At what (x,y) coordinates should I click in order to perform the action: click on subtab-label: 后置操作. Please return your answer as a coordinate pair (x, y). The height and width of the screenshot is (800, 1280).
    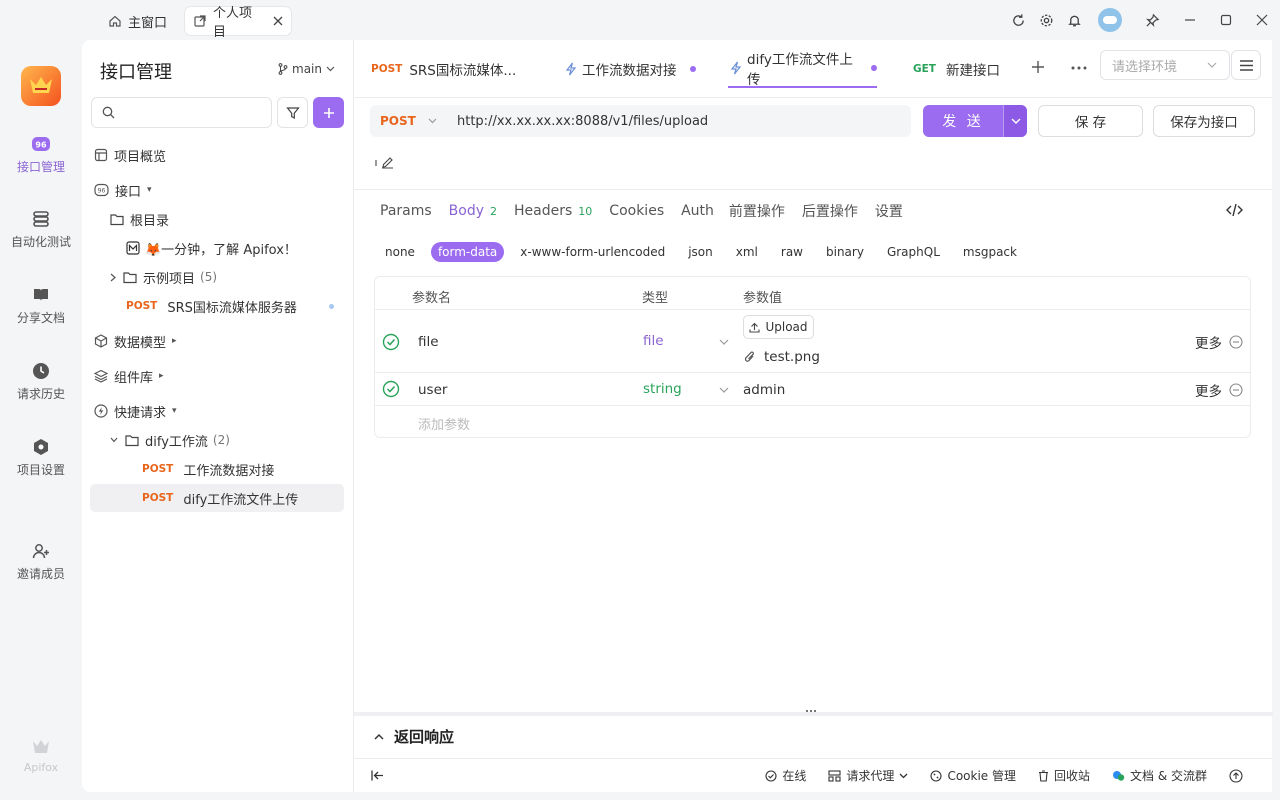
    Looking at the image, I should click on (829, 212).